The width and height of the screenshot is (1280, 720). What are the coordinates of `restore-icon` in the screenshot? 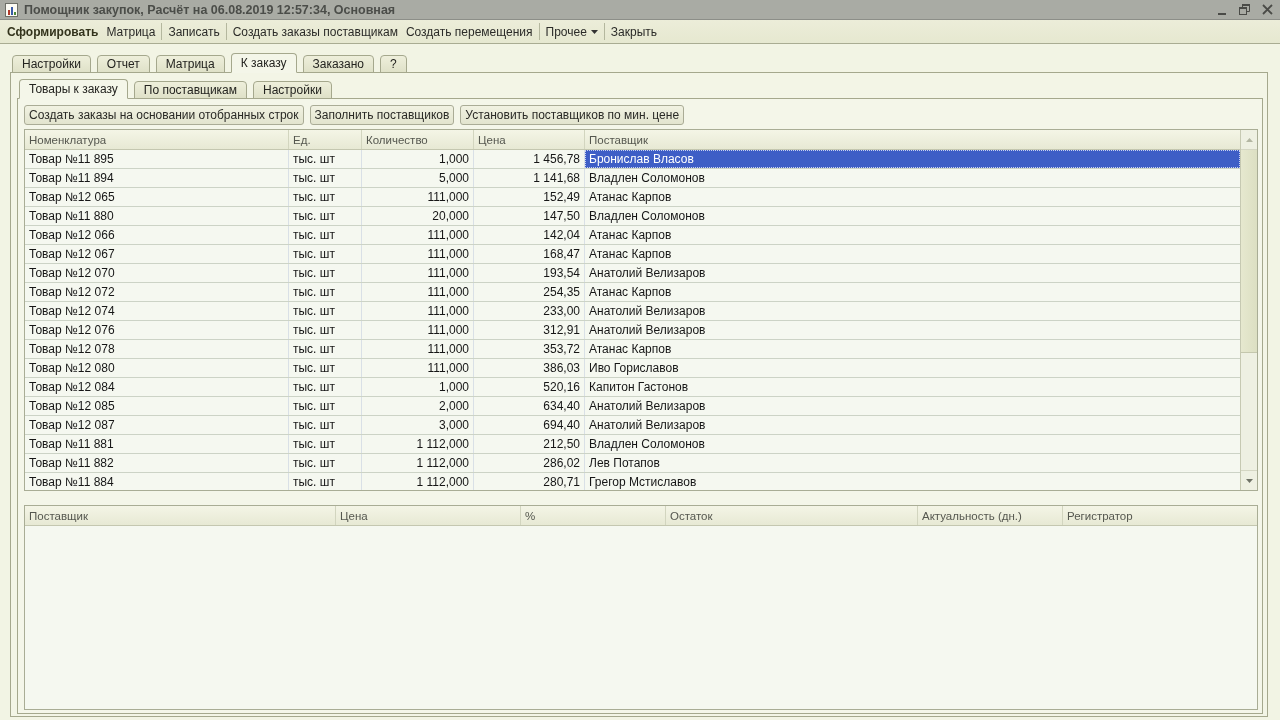 It's located at (1244, 9).